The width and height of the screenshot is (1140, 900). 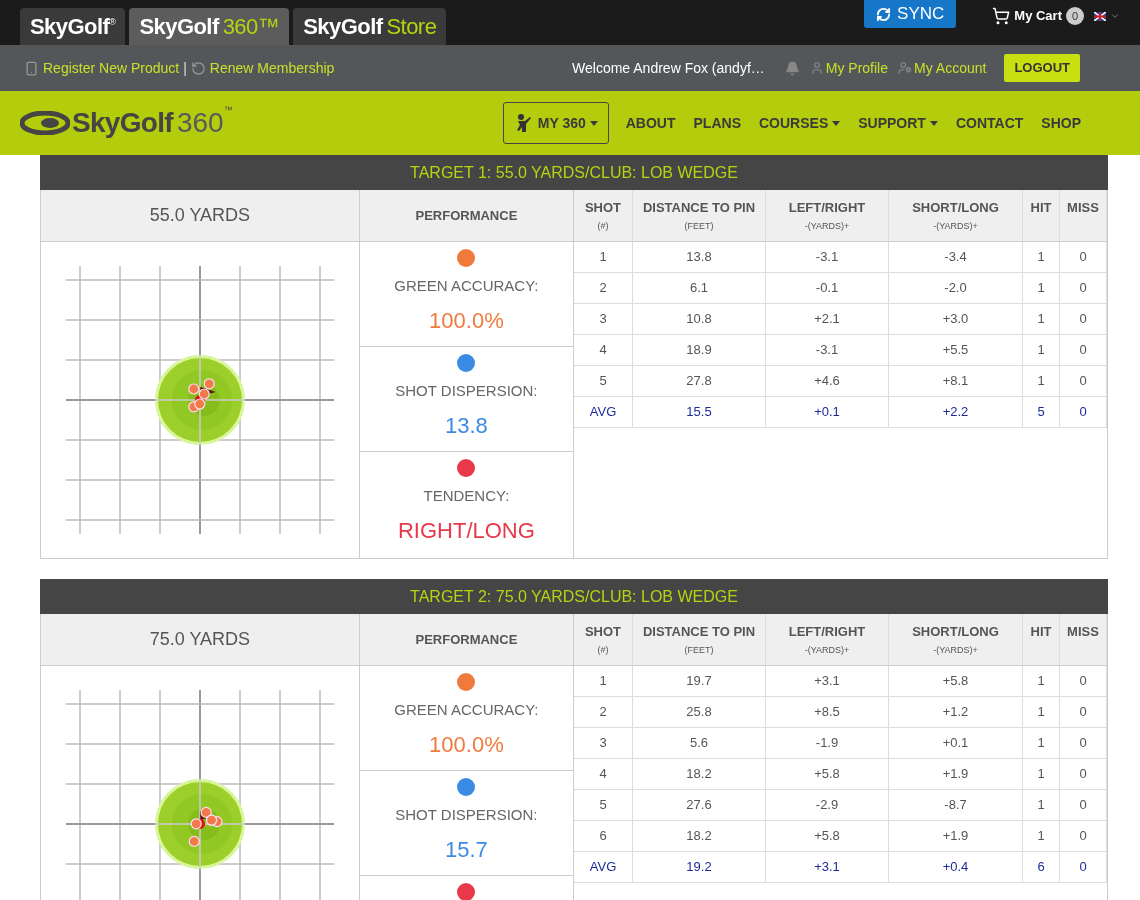 I want to click on account-link: My Profile, so click(x=848, y=68).